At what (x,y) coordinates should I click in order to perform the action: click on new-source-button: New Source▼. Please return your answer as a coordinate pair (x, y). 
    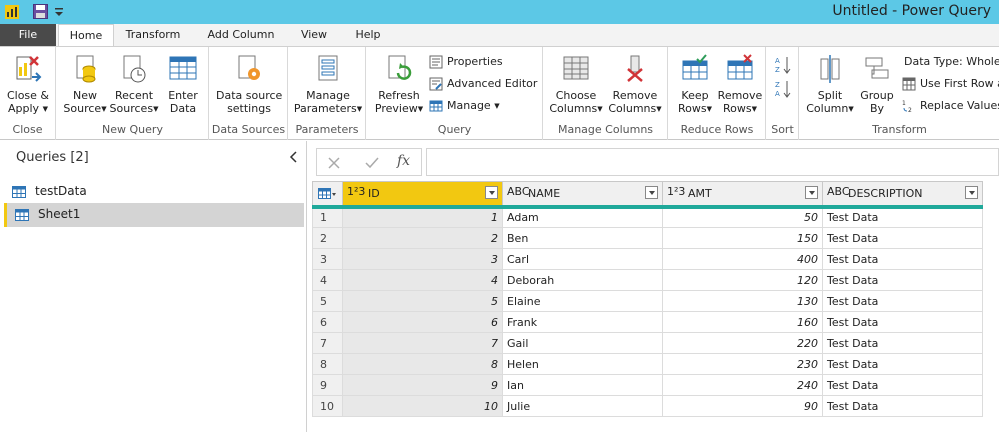
    Looking at the image, I should click on (85, 84).